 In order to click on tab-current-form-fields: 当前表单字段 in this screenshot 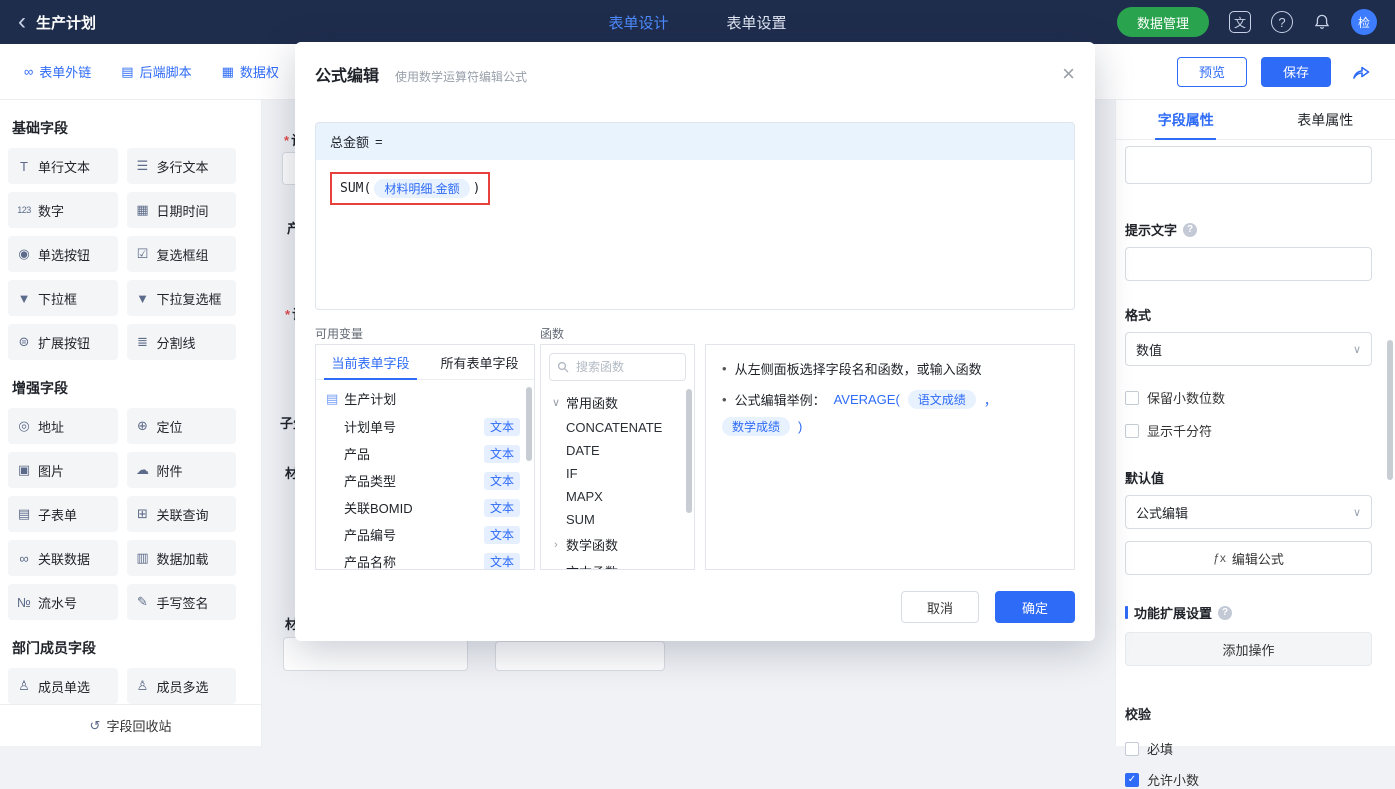, I will do `click(370, 362)`.